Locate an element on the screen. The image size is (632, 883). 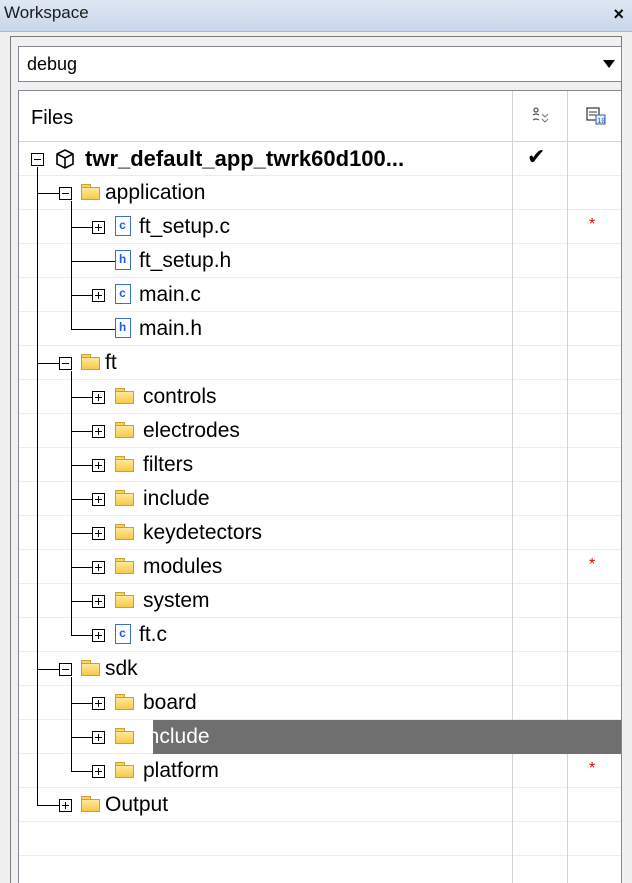
files-column-header: Files is located at coordinates (52, 118).